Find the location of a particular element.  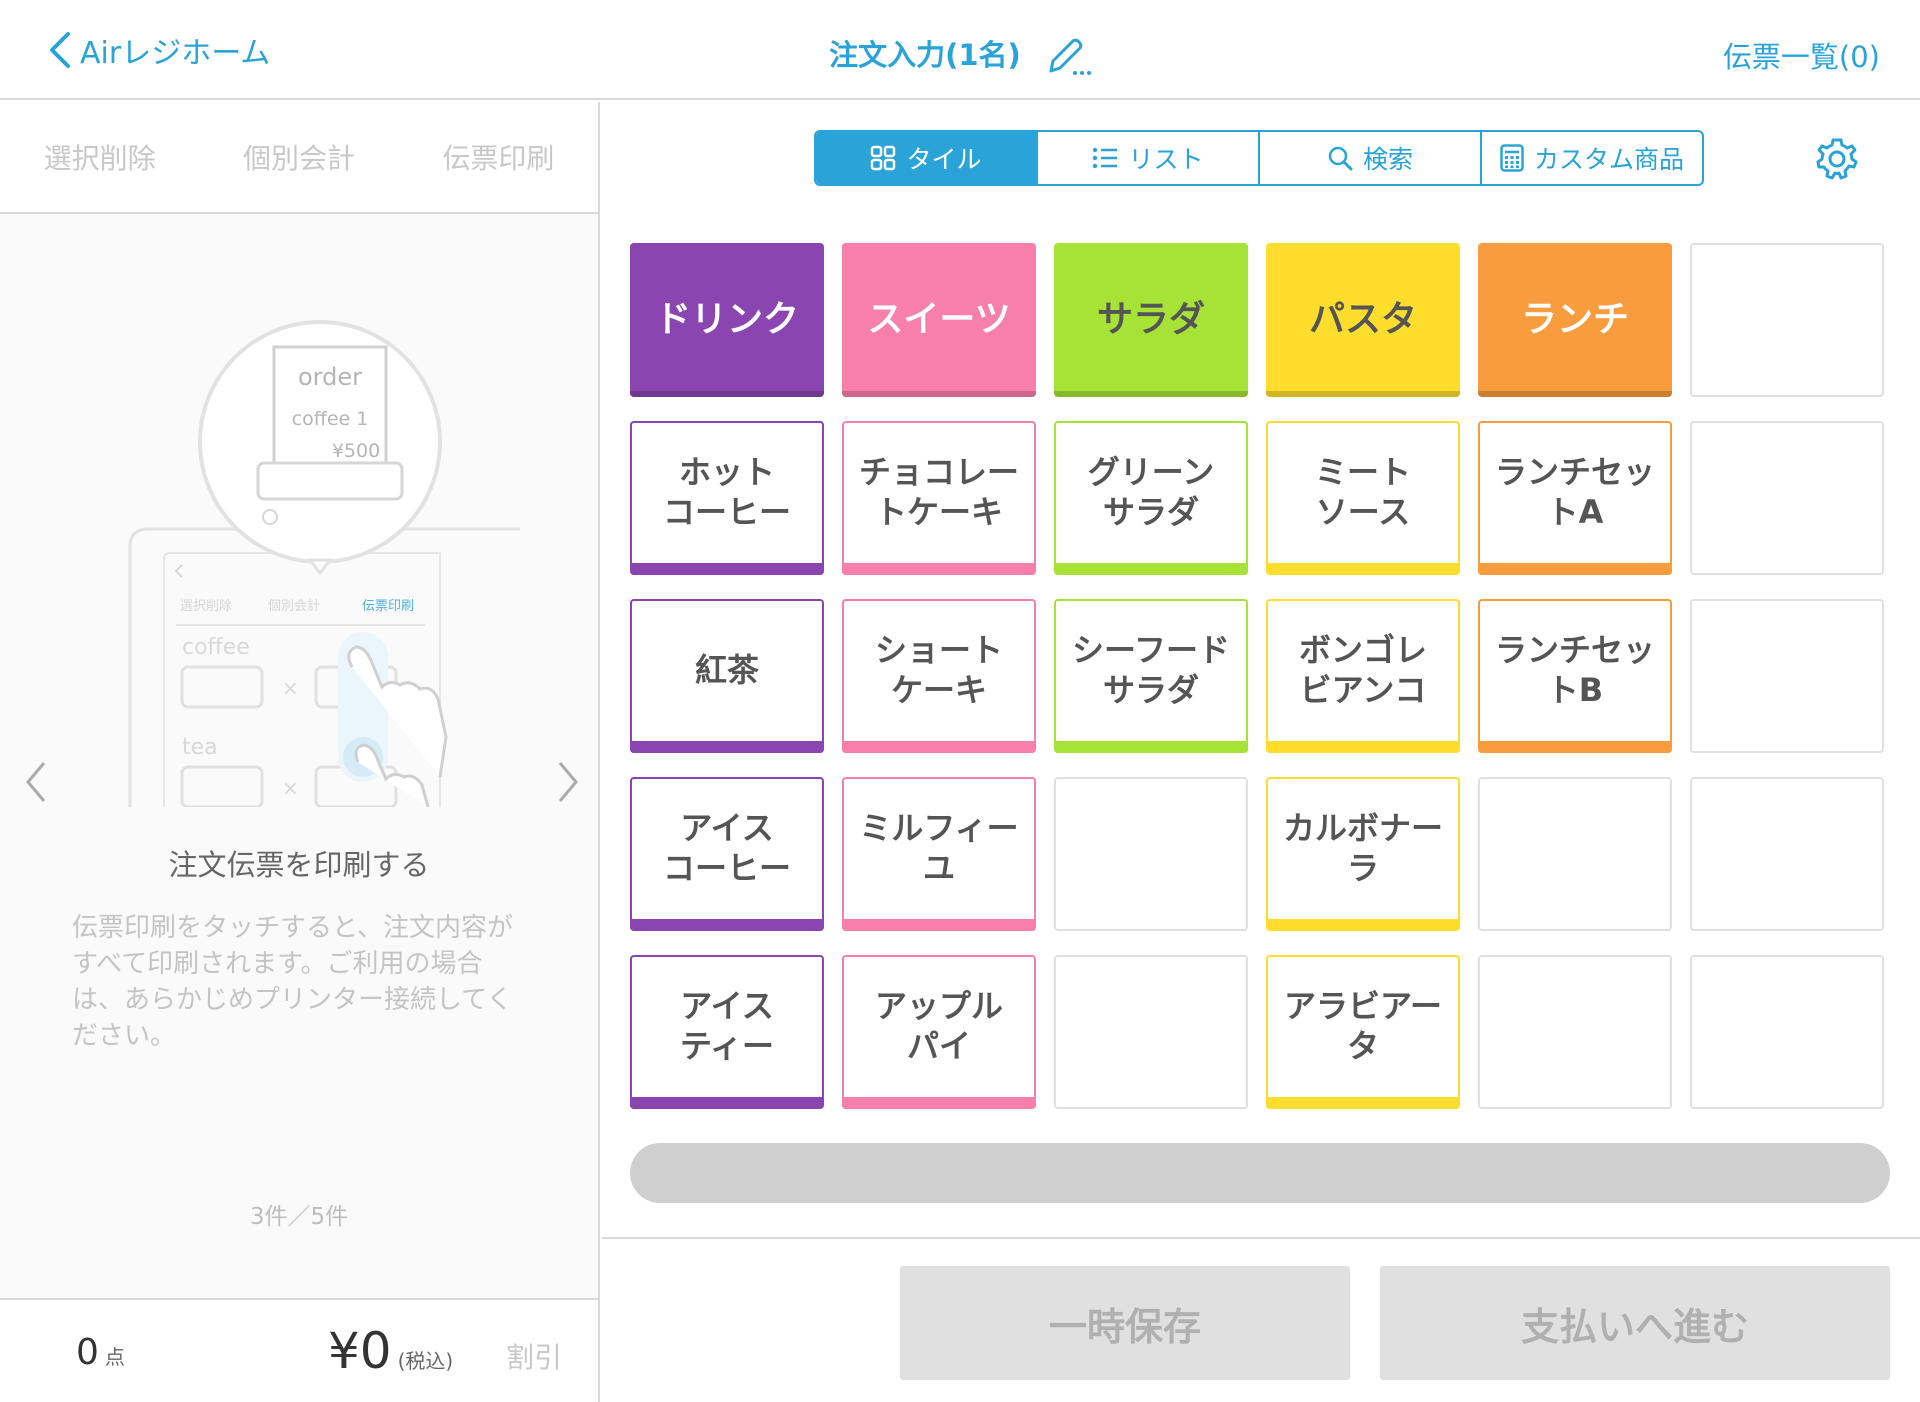

product-tile-label: ミルフィーユ is located at coordinates (939, 848).